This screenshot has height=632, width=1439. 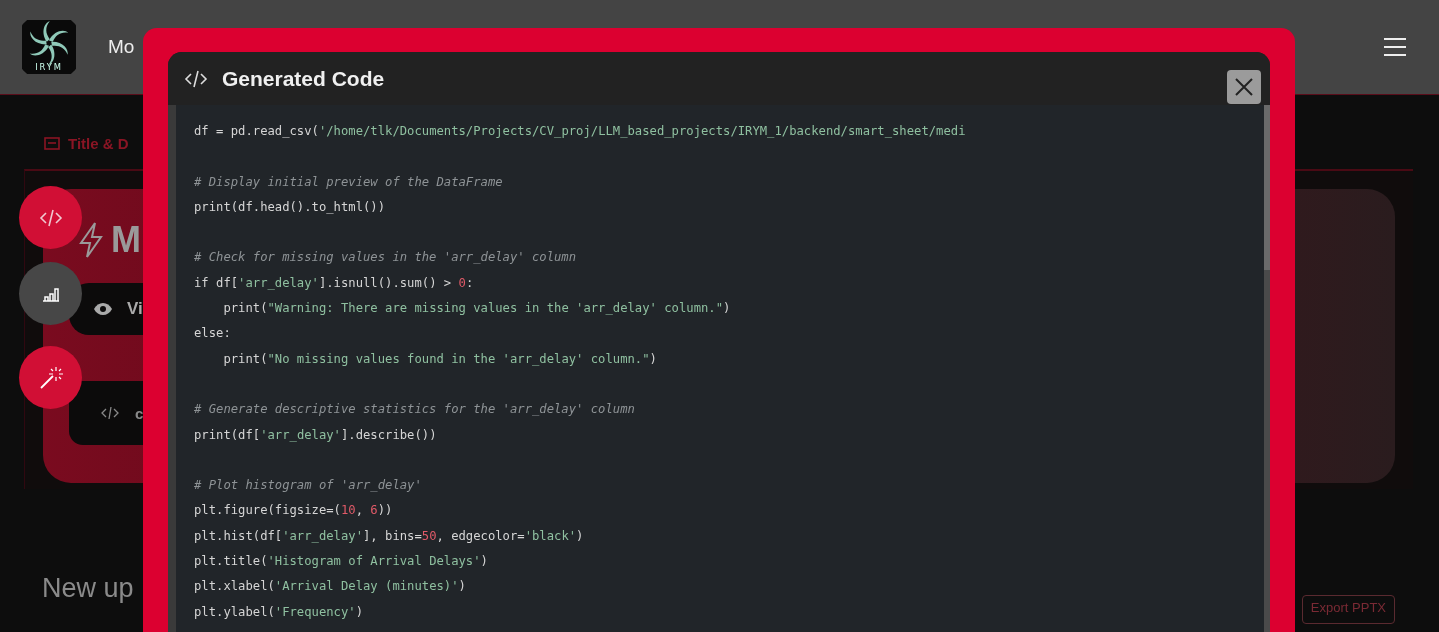 What do you see at coordinates (580, 131) in the screenshot?
I see `code-line: df = pd.read_csv('/home/tlk/Documents/Projects/CV_proj/LLM_based_projects/IRYM_1/backend/smart_sheet/medi` at bounding box center [580, 131].